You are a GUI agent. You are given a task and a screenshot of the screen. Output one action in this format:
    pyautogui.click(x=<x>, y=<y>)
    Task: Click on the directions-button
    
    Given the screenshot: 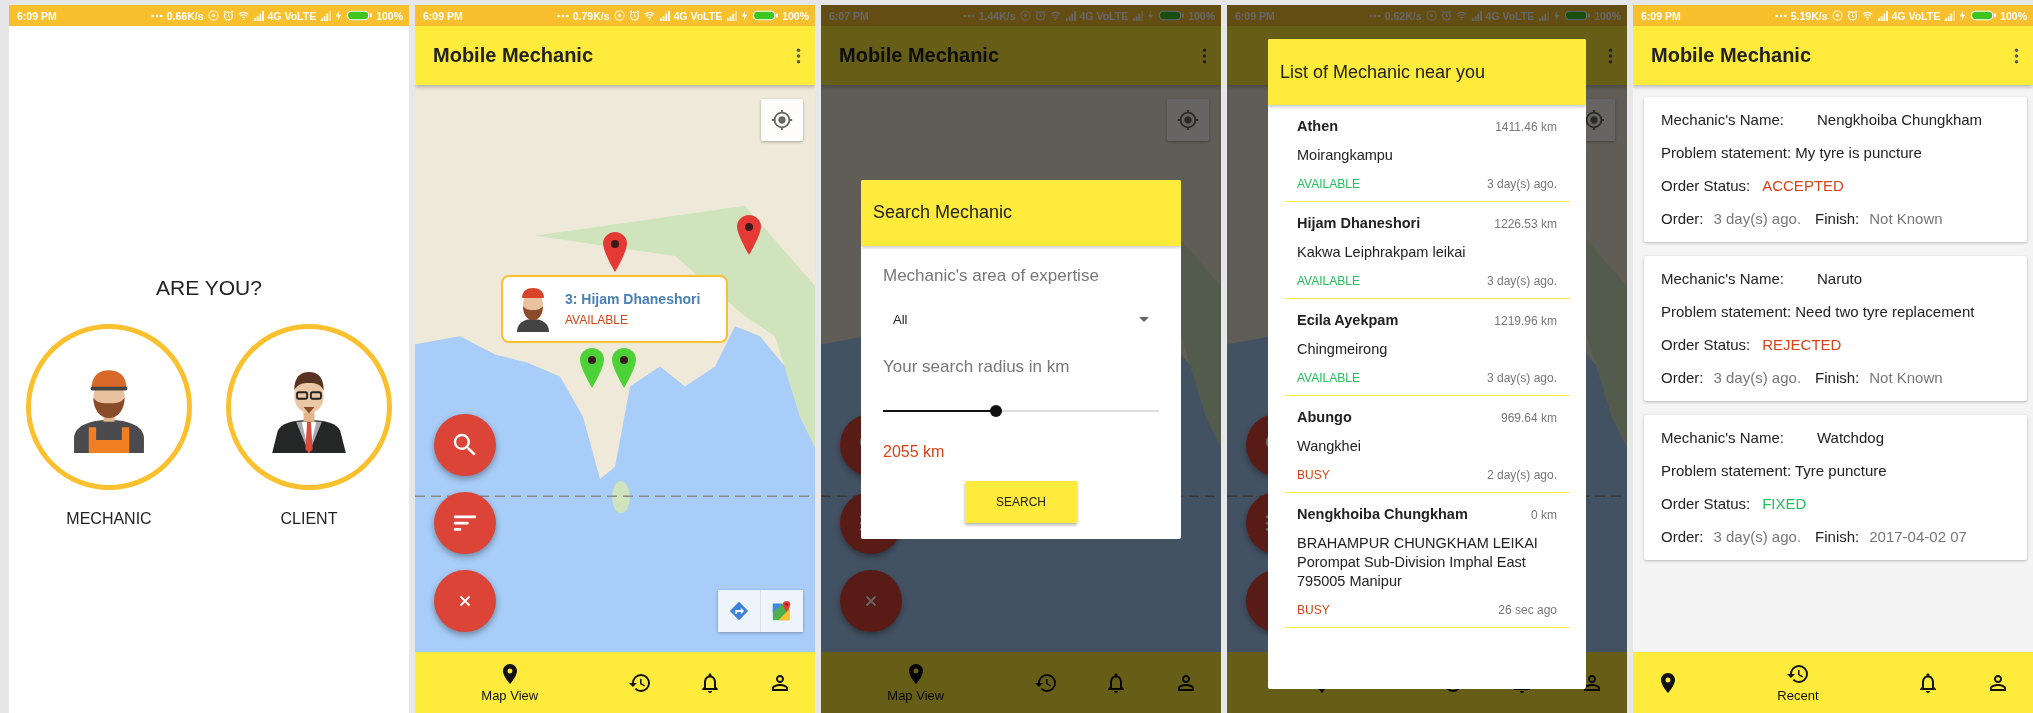 What is the action you would take?
    pyautogui.click(x=739, y=611)
    